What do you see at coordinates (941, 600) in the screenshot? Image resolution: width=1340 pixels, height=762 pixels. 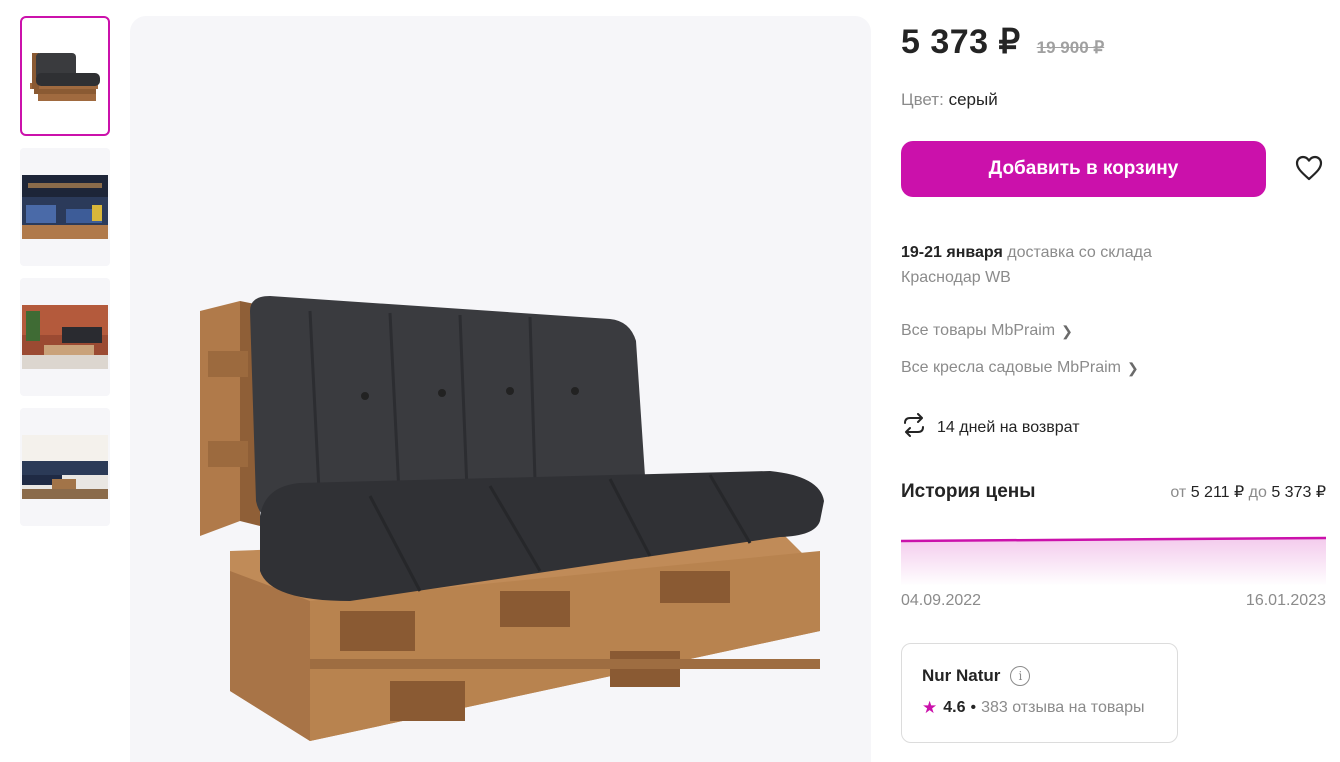 I see `history-start-date: 04.09.2022` at bounding box center [941, 600].